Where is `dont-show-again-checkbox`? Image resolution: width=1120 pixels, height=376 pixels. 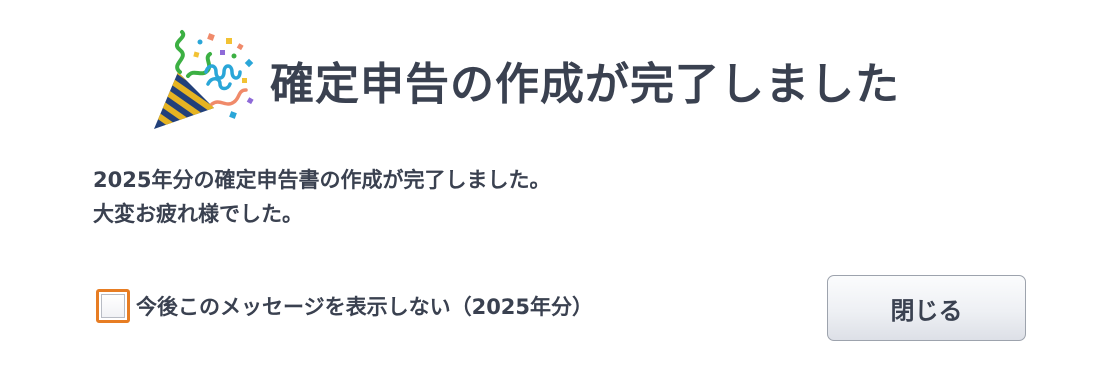
dont-show-again-checkbox is located at coordinates (113, 306).